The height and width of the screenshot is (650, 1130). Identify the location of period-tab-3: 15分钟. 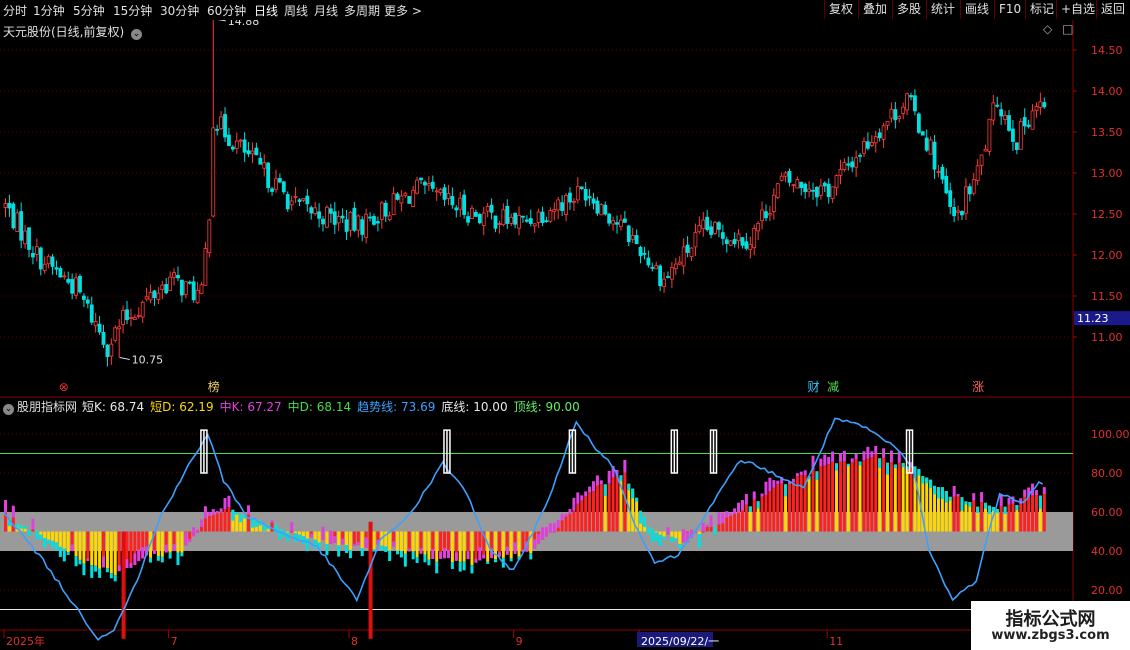
(132, 10).